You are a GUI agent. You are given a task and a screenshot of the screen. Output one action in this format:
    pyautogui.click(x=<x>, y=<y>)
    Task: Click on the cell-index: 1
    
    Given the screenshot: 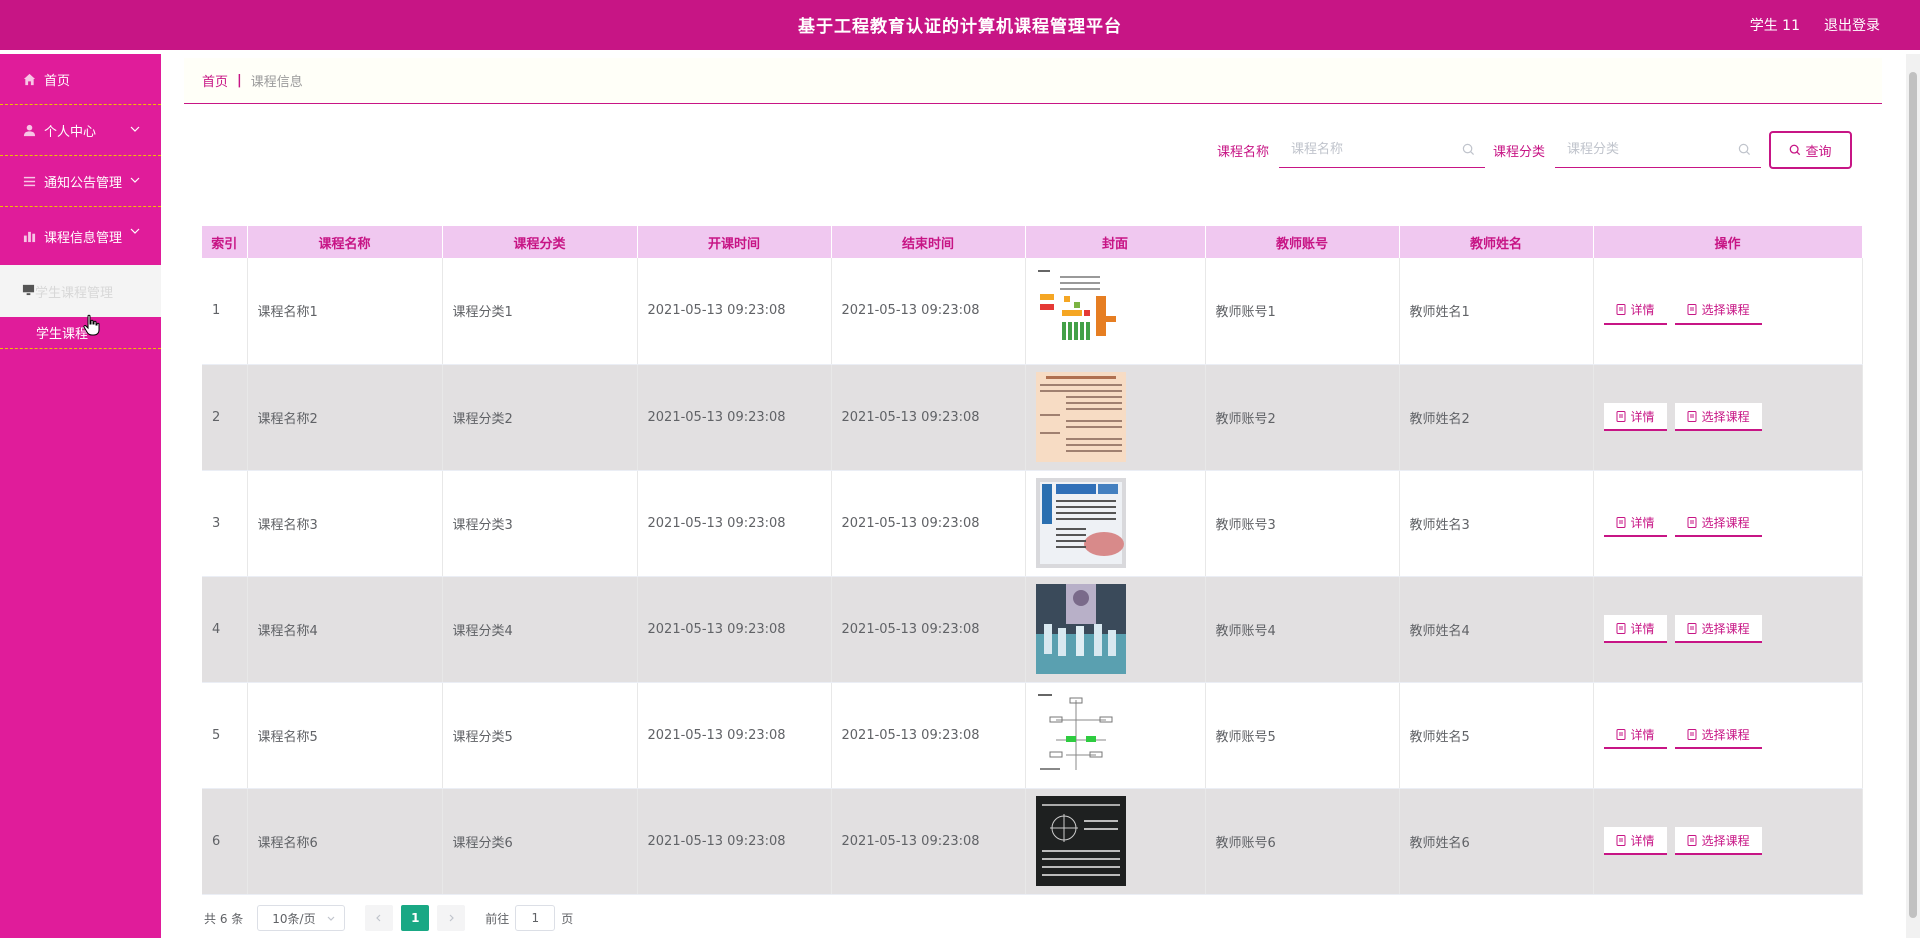 What is the action you would take?
    pyautogui.click(x=225, y=311)
    